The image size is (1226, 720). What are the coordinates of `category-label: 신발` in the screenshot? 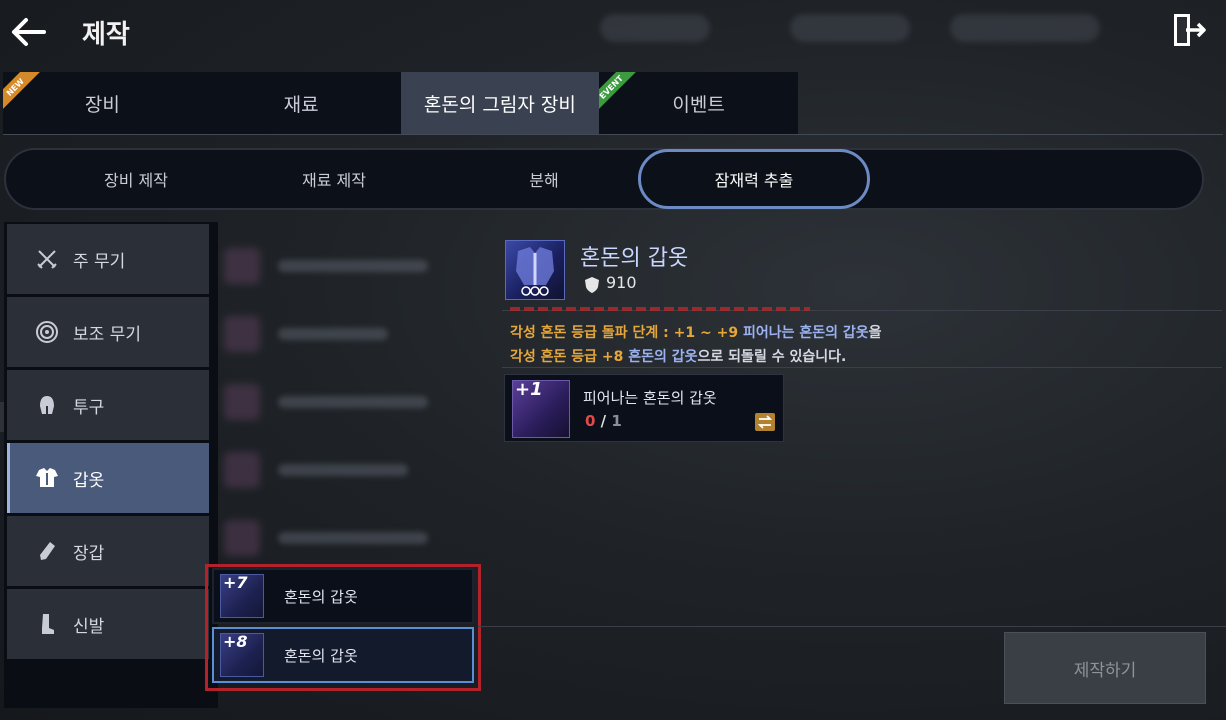 It's located at (89, 626).